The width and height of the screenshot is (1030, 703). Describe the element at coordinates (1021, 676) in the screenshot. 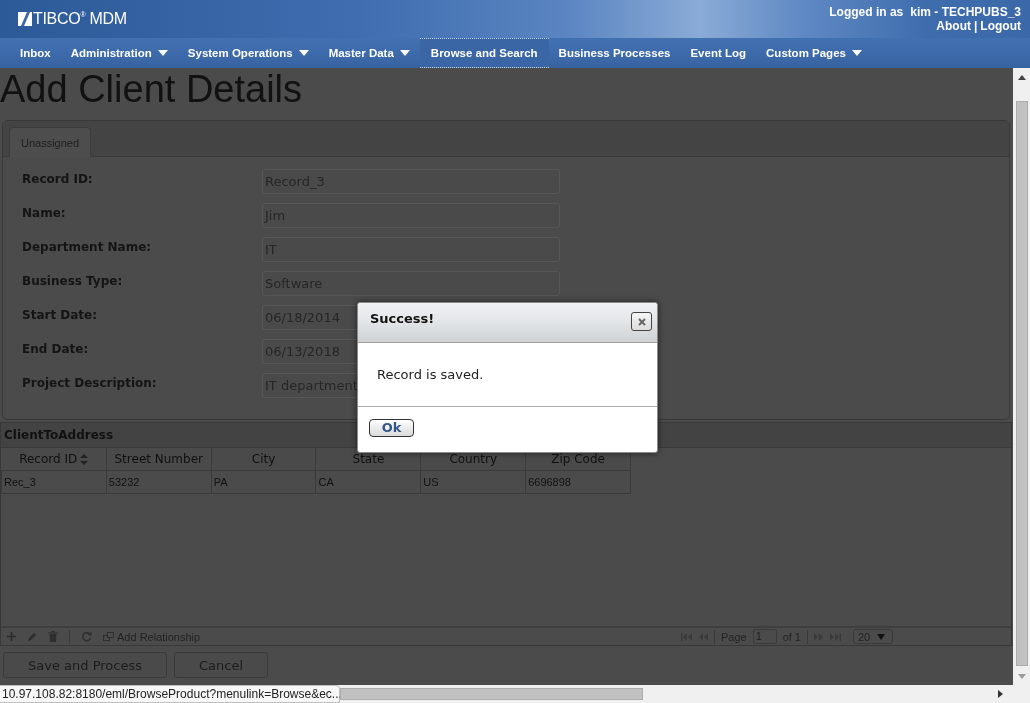

I see `scroll-down-arrow-icon` at that location.